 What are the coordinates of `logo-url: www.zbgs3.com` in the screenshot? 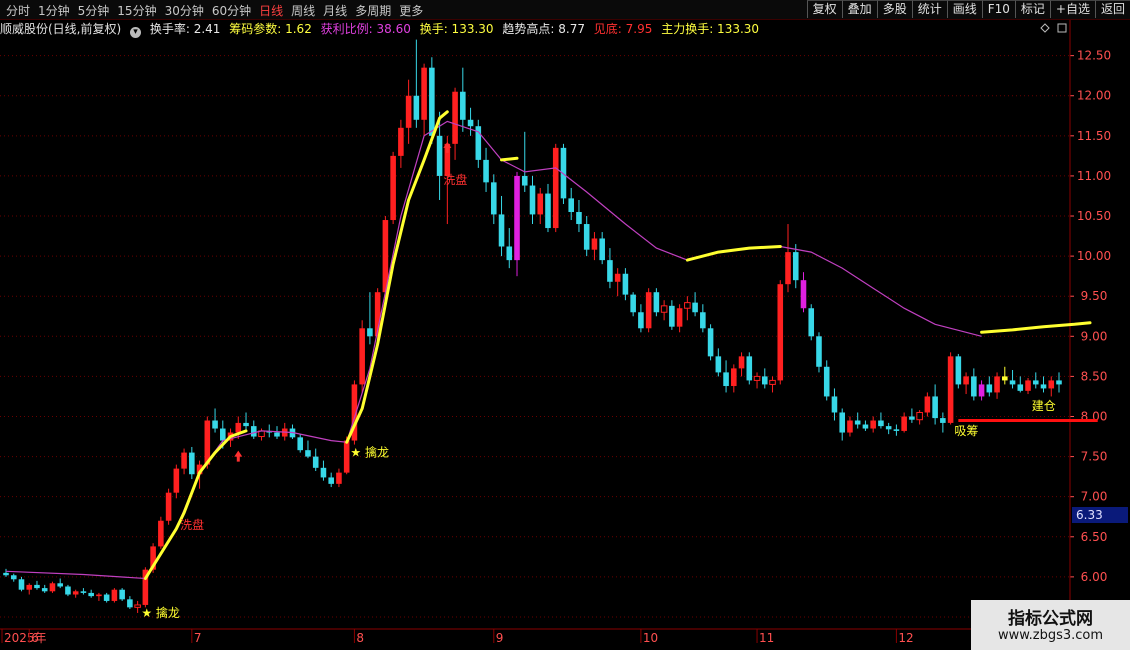 It's located at (1050, 635).